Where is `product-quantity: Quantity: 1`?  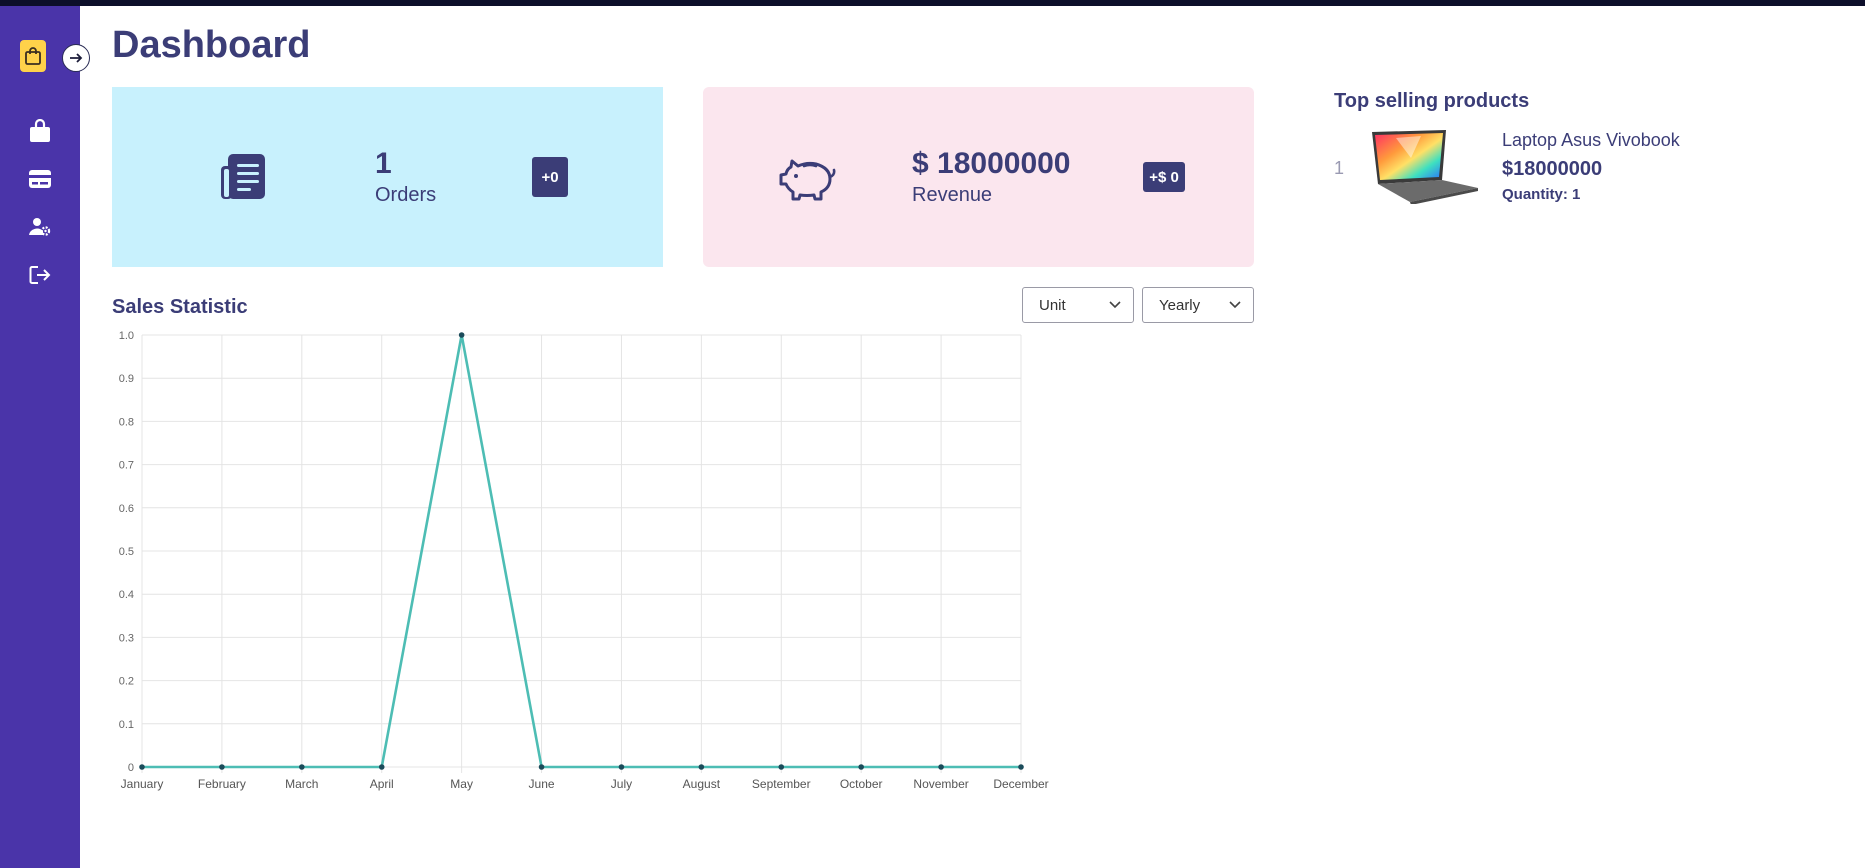 product-quantity: Quantity: 1 is located at coordinates (1541, 194).